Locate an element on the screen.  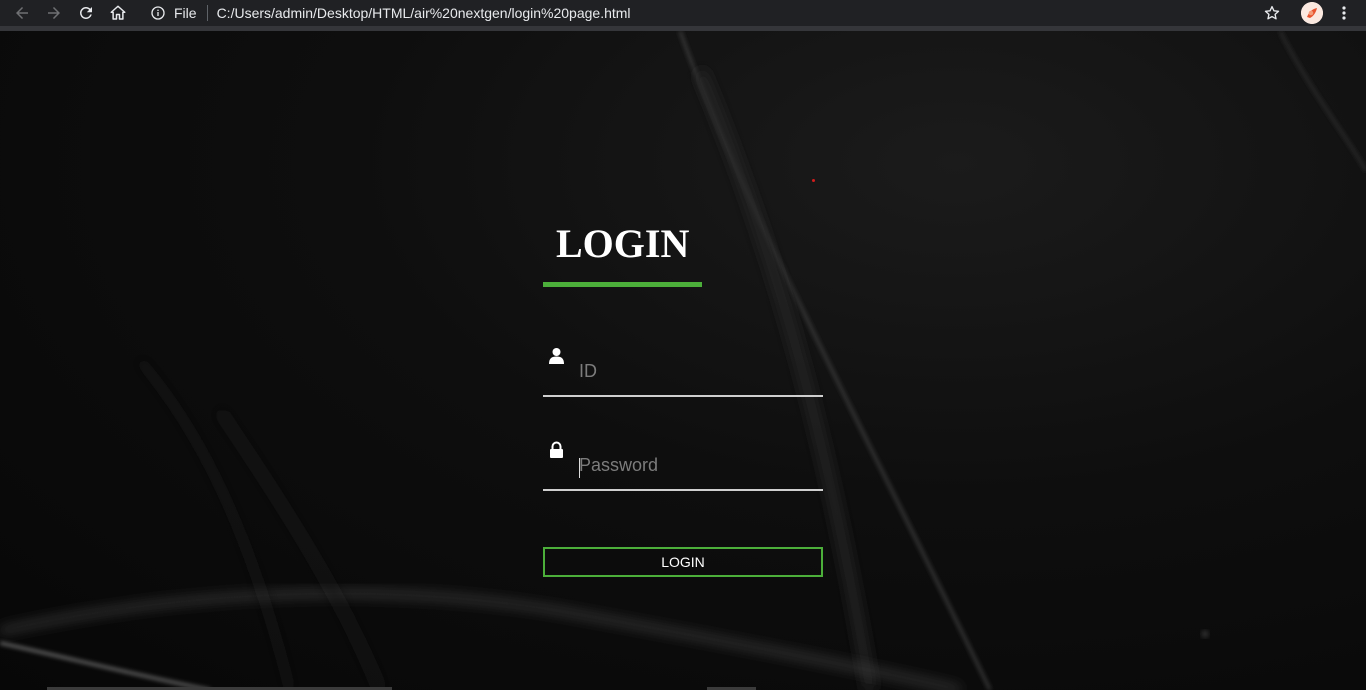
user-icon is located at coordinates (556, 356).